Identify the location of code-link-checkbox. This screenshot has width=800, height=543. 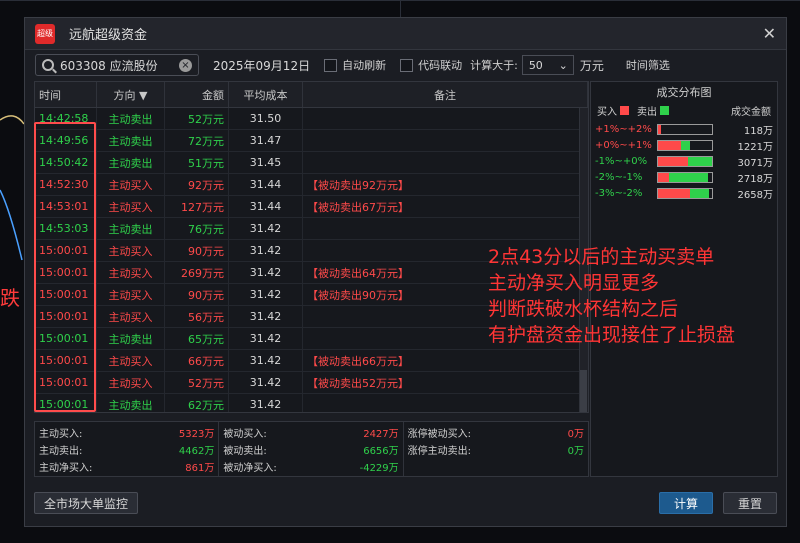
(407, 65).